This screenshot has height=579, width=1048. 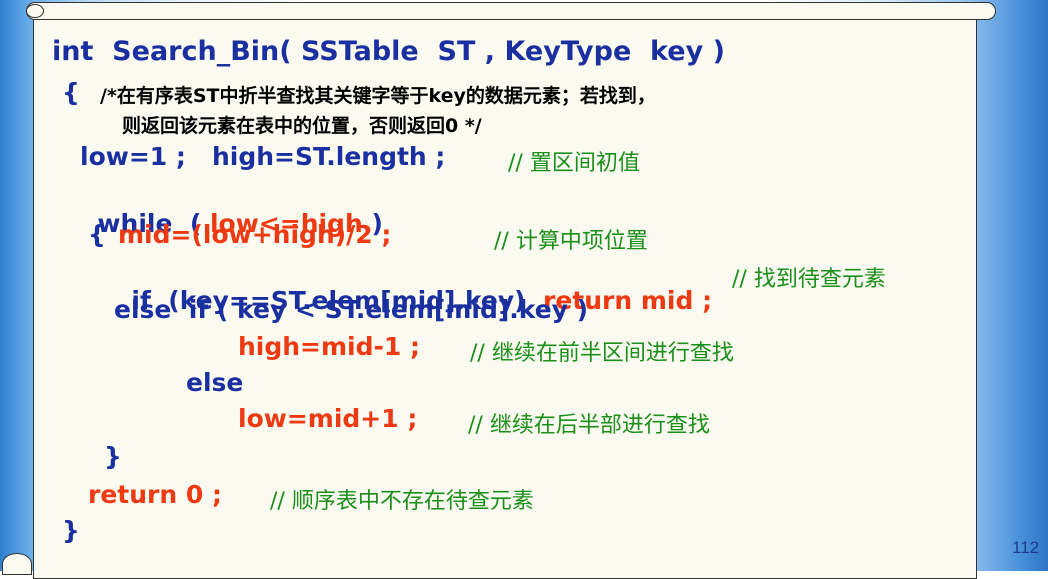 What do you see at coordinates (71, 530) in the screenshot?
I see `close-brace: }` at bounding box center [71, 530].